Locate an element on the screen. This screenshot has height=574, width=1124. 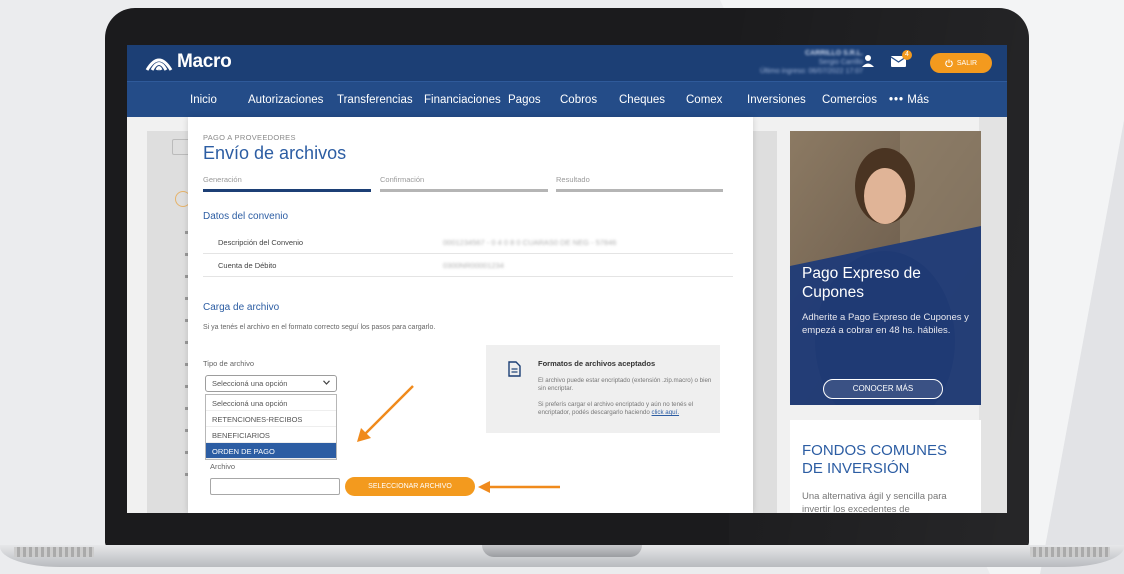
nav-item-comex: Comex is located at coordinates (704, 100).